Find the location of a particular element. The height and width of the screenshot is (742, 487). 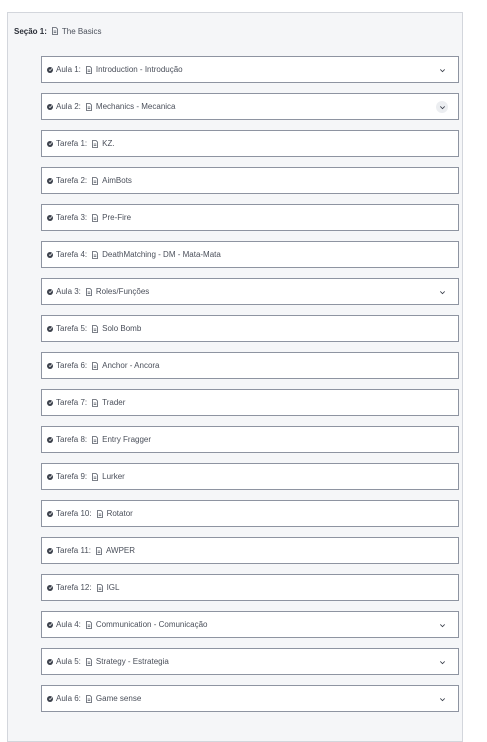

row-kind-label: Tarefa 6: is located at coordinates (72, 365).